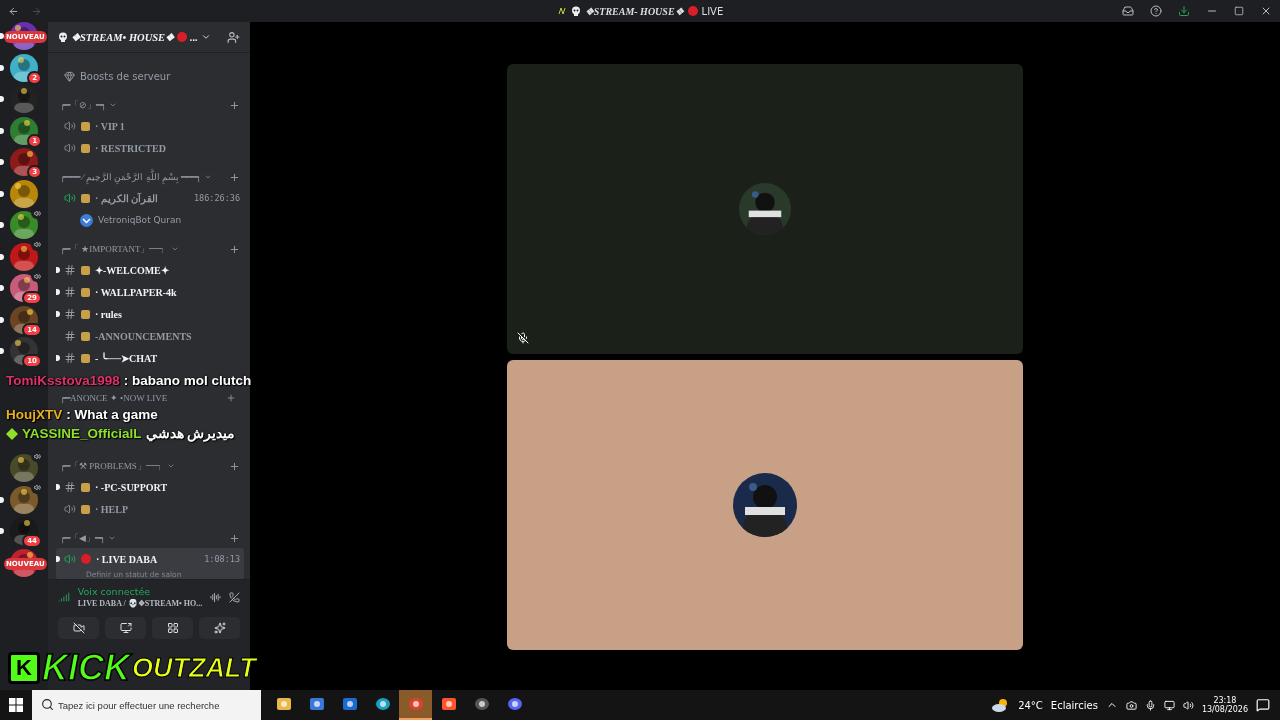 This screenshot has width=1280, height=720. I want to click on channel-item: · rules, so click(150, 314).